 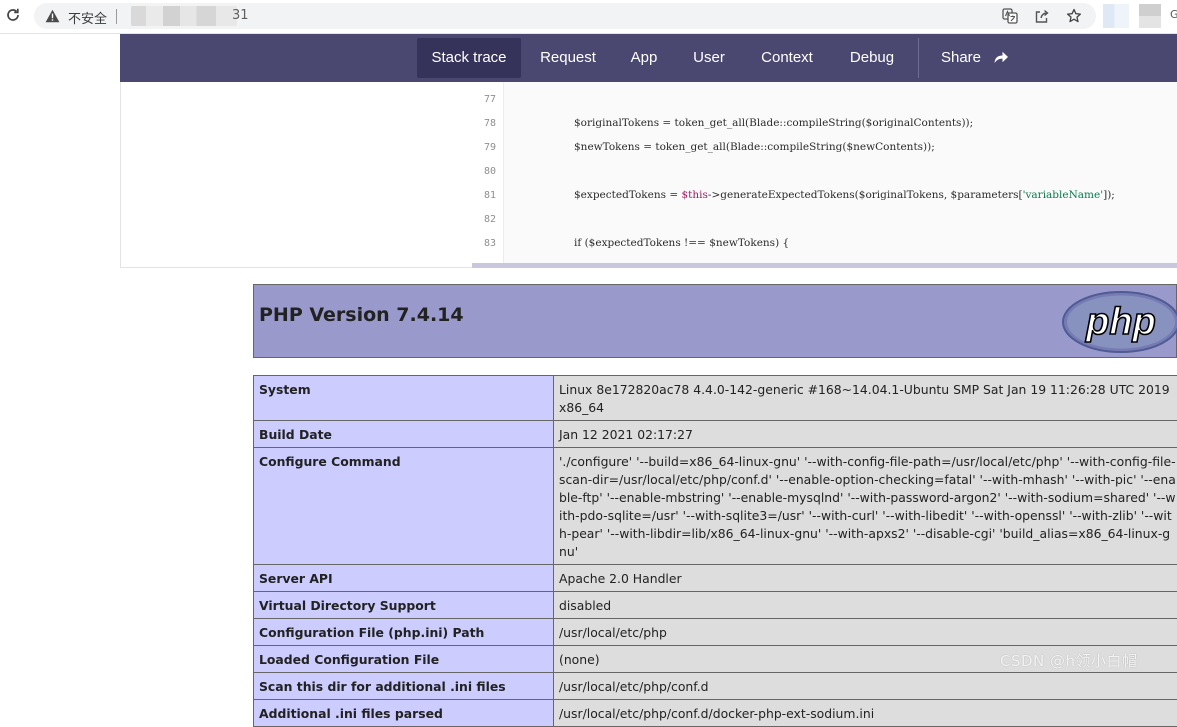 What do you see at coordinates (484, 171) in the screenshot?
I see `line-number: 80` at bounding box center [484, 171].